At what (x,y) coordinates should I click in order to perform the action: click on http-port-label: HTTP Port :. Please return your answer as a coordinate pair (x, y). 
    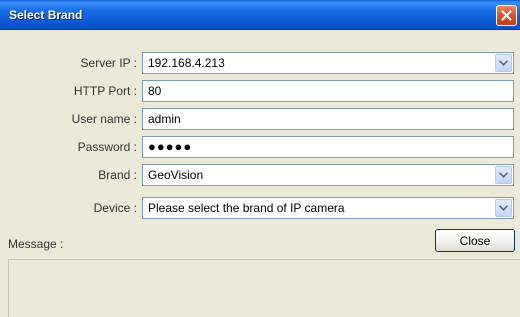
    Looking at the image, I should click on (105, 91).